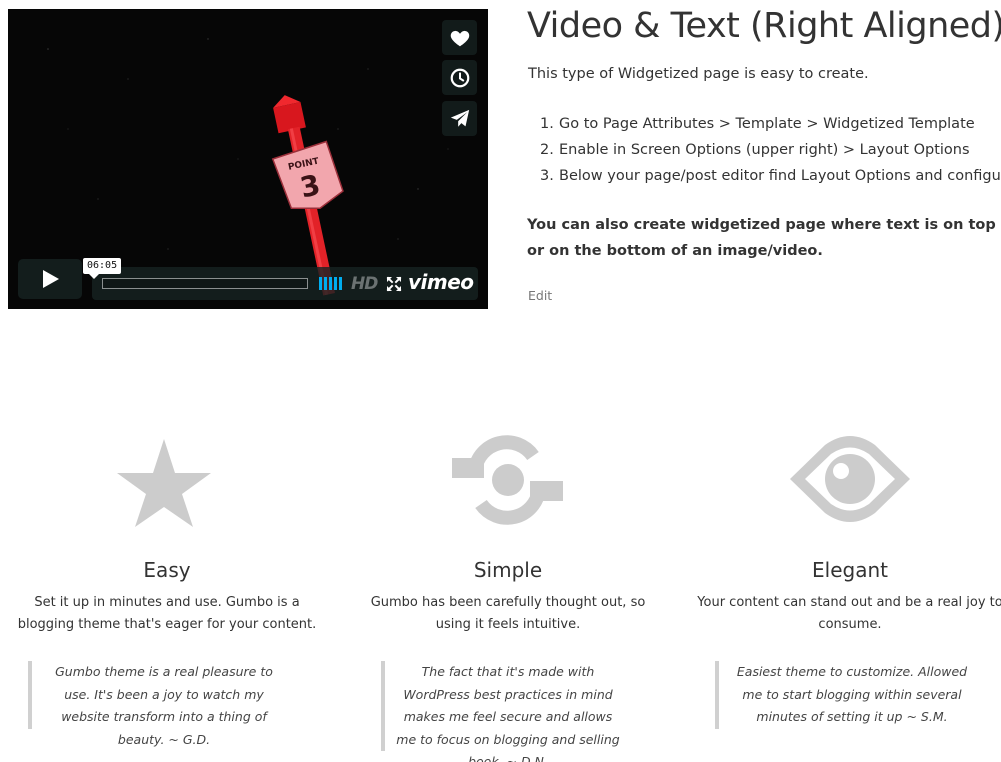  I want to click on step-number: 1., so click(547, 124).